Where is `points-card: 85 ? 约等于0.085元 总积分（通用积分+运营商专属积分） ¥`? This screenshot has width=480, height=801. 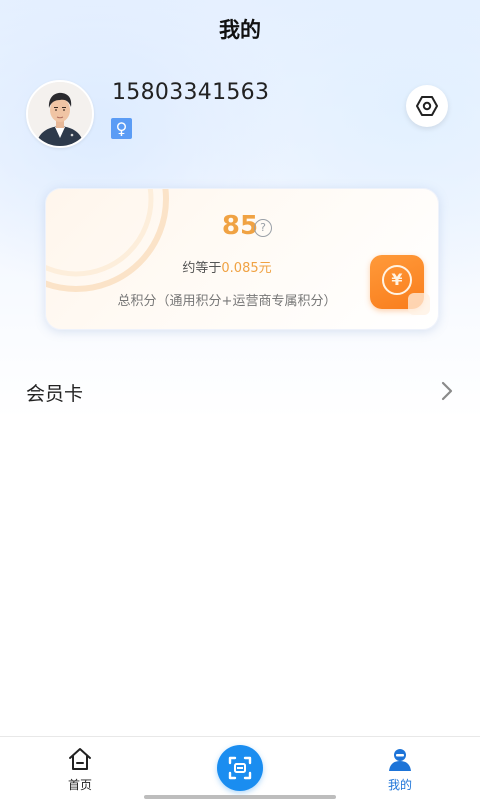 points-card: 85 ? 约等于0.085元 总积分（通用积分+运营商专属积分） ¥ is located at coordinates (242, 259).